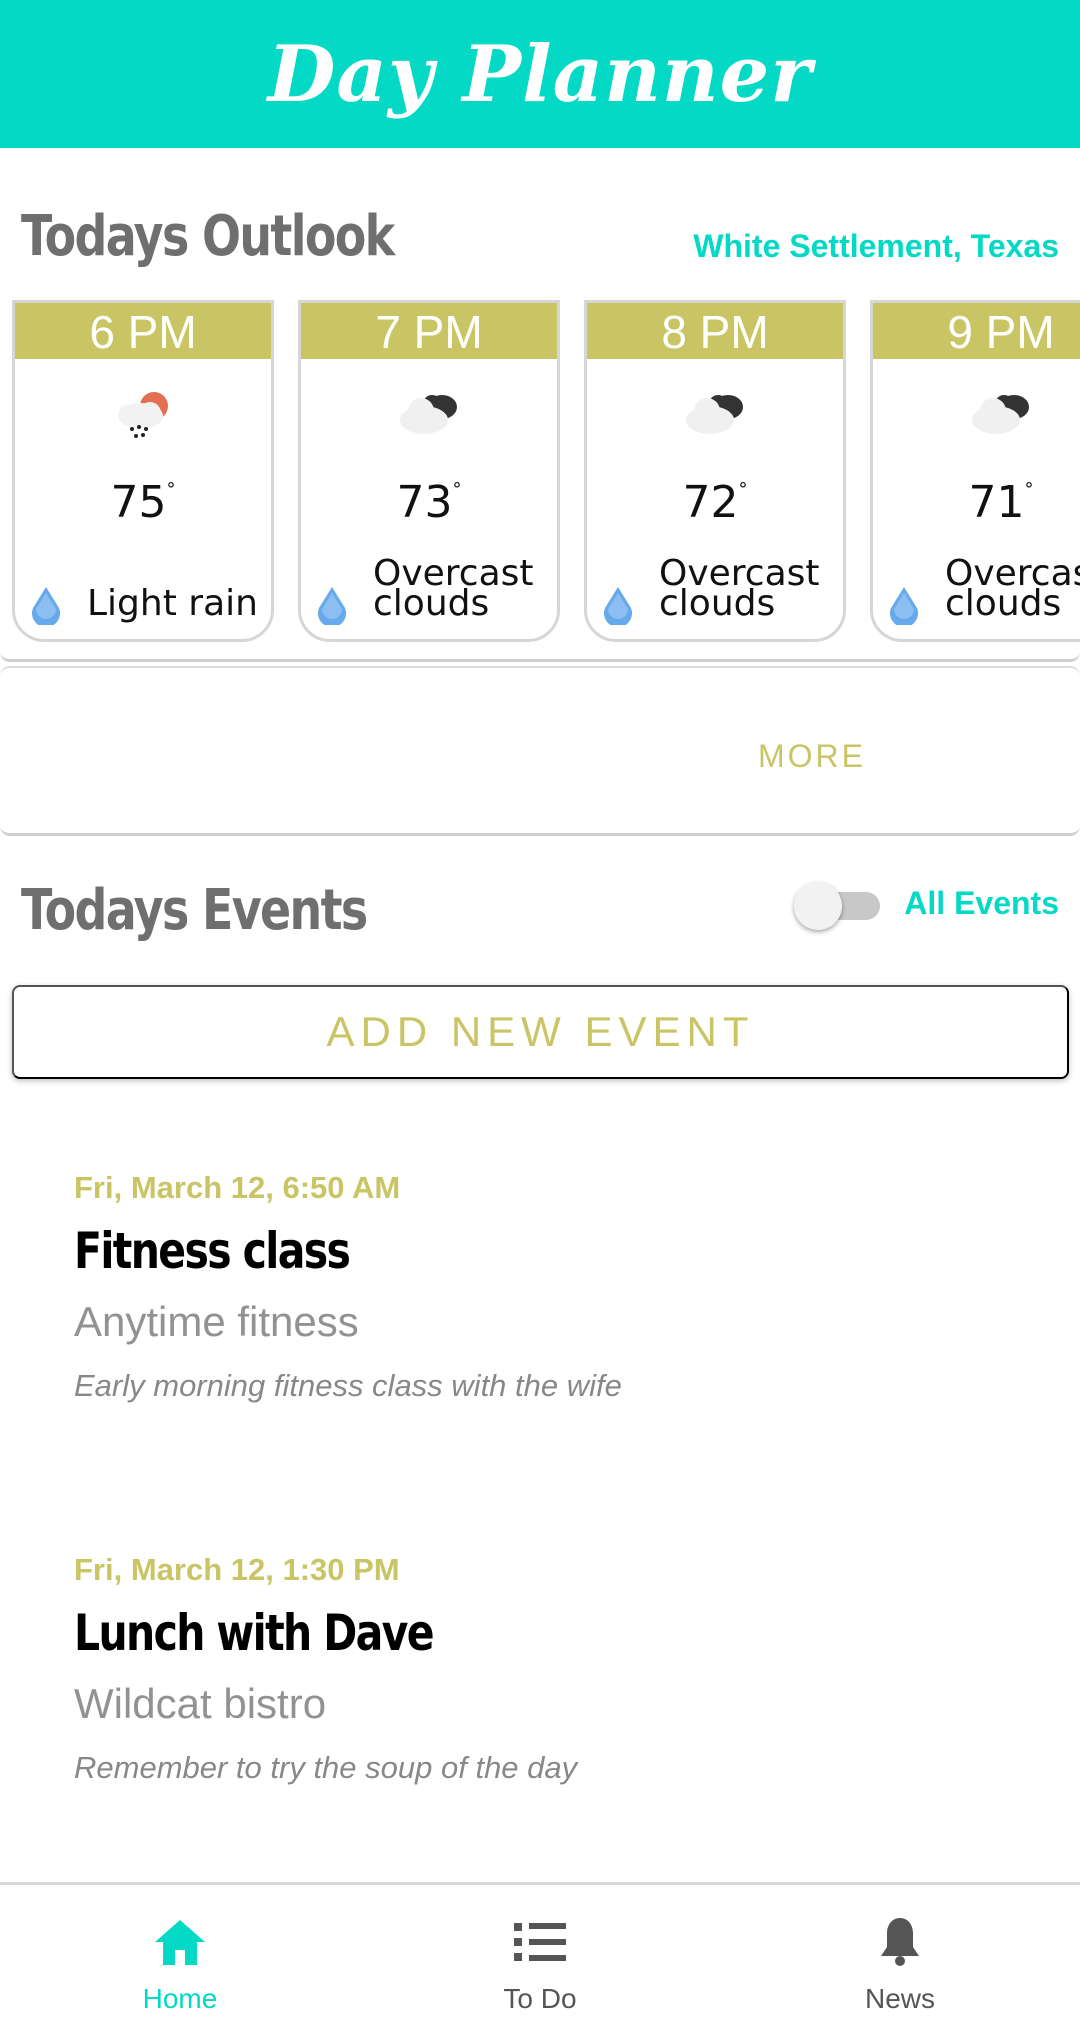  I want to click on bell-icon, so click(900, 1942).